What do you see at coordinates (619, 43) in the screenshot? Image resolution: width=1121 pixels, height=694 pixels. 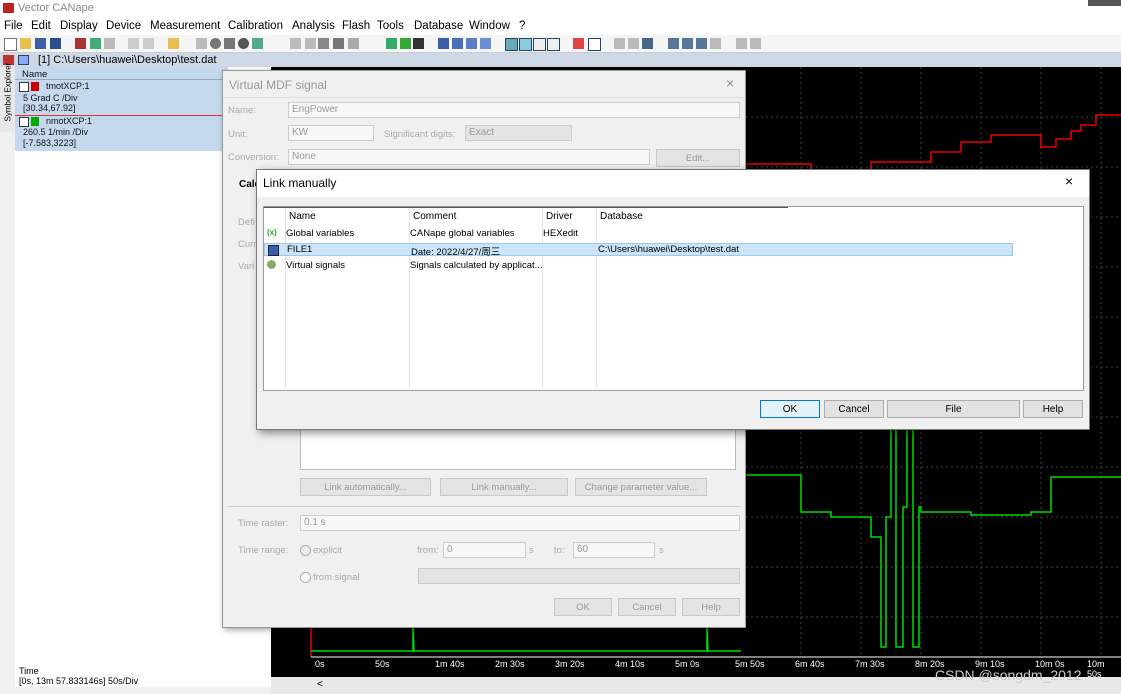 I see `fit-icon` at bounding box center [619, 43].